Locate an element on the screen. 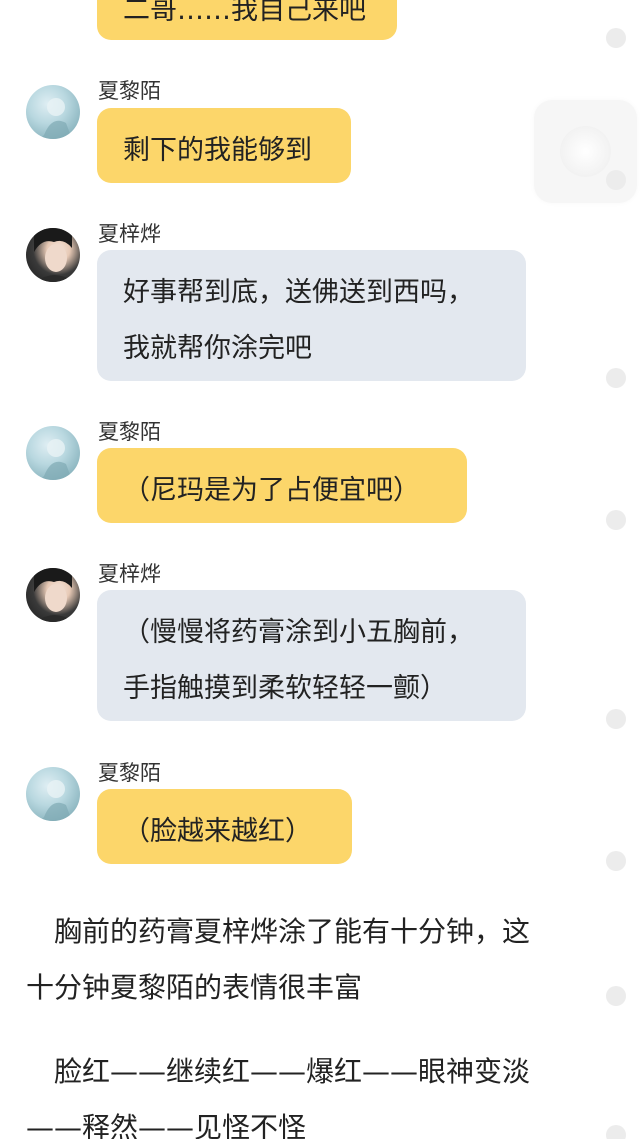  narration-line: 胸前的药膏夏梓烨涂了能有十分钟，这 is located at coordinates (278, 931).